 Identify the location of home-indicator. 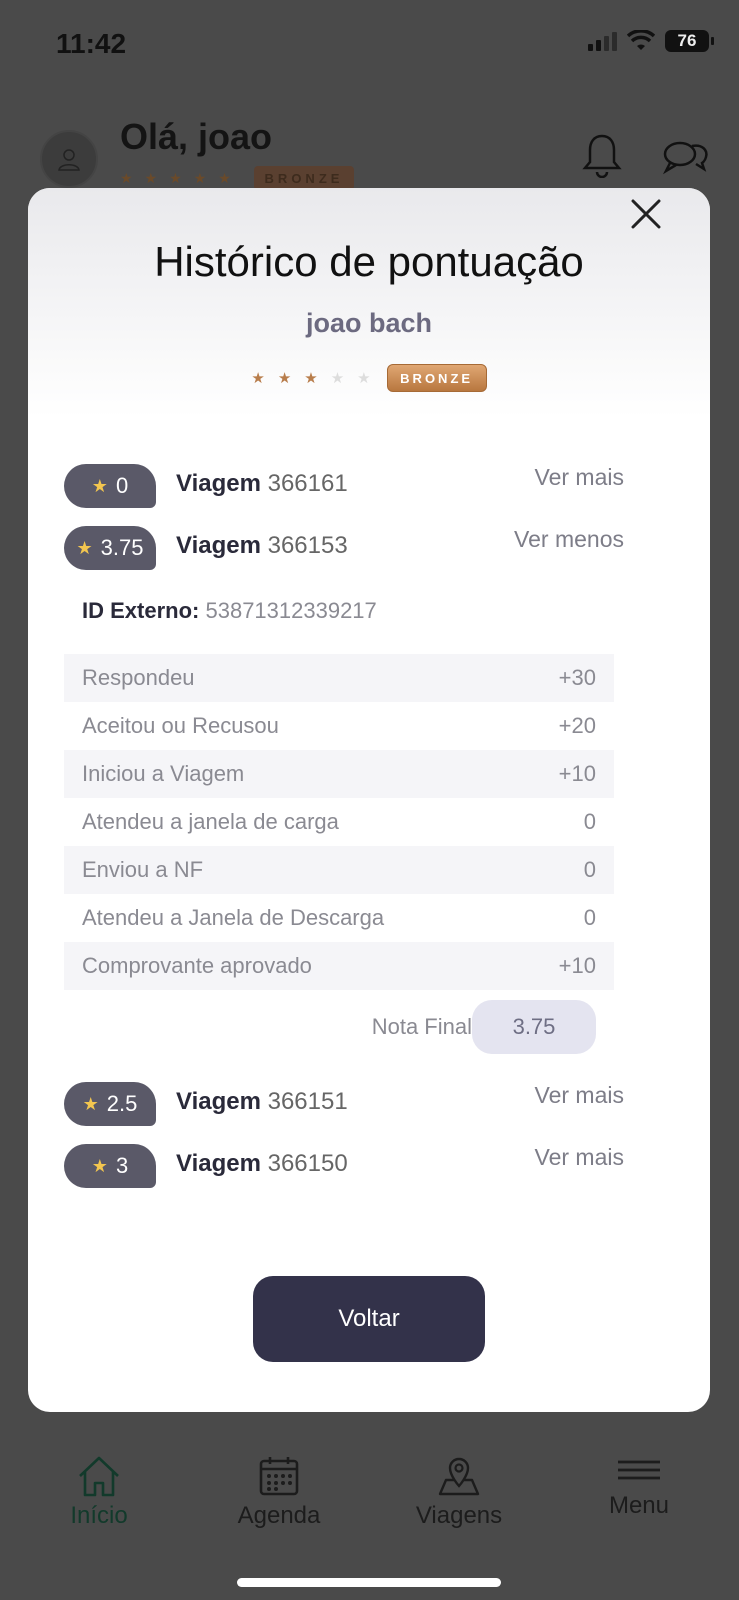
(369, 1582).